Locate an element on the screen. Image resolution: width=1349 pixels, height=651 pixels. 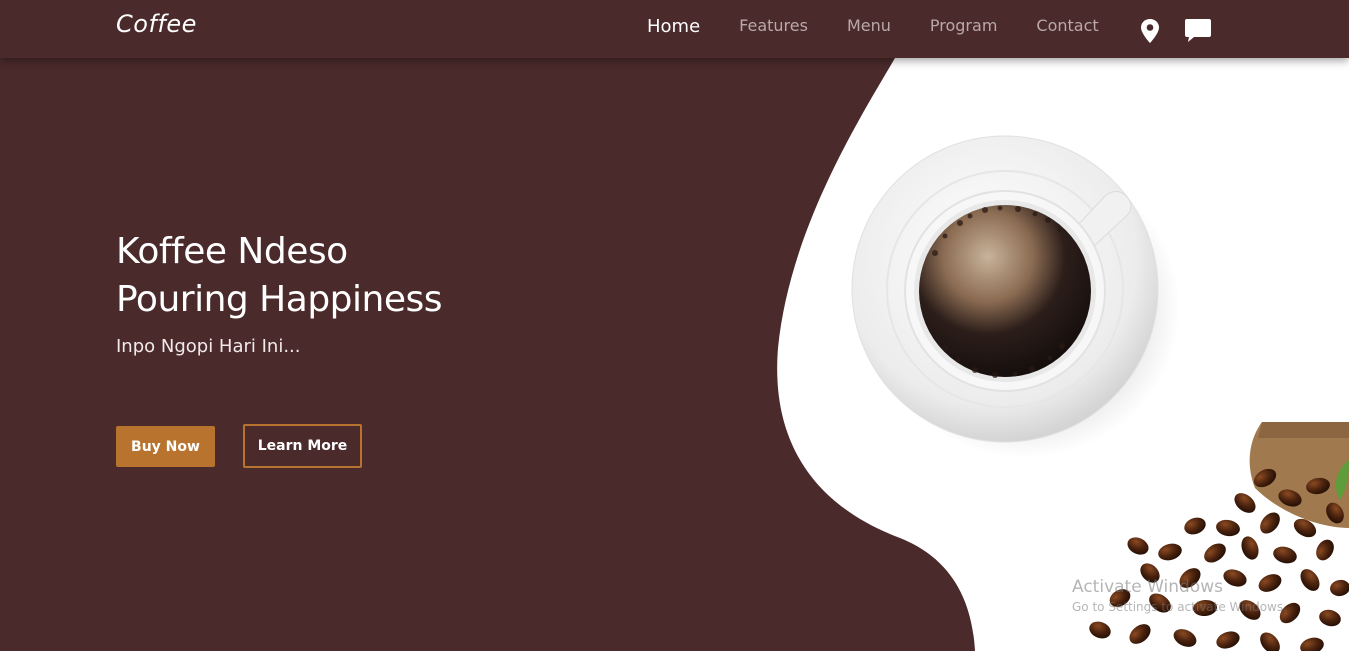
nav-link-contact: Contact is located at coordinates (1067, 27).